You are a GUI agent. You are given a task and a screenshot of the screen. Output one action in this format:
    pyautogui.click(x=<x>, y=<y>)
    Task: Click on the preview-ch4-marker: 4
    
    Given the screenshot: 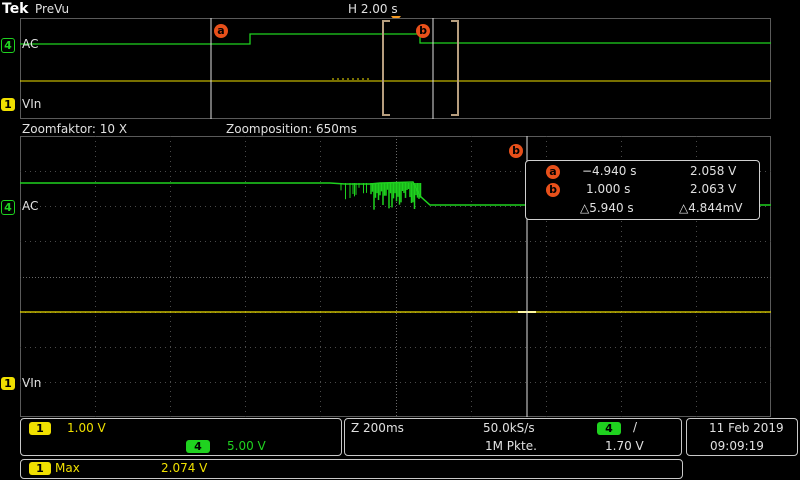 What is the action you would take?
    pyautogui.click(x=8, y=45)
    